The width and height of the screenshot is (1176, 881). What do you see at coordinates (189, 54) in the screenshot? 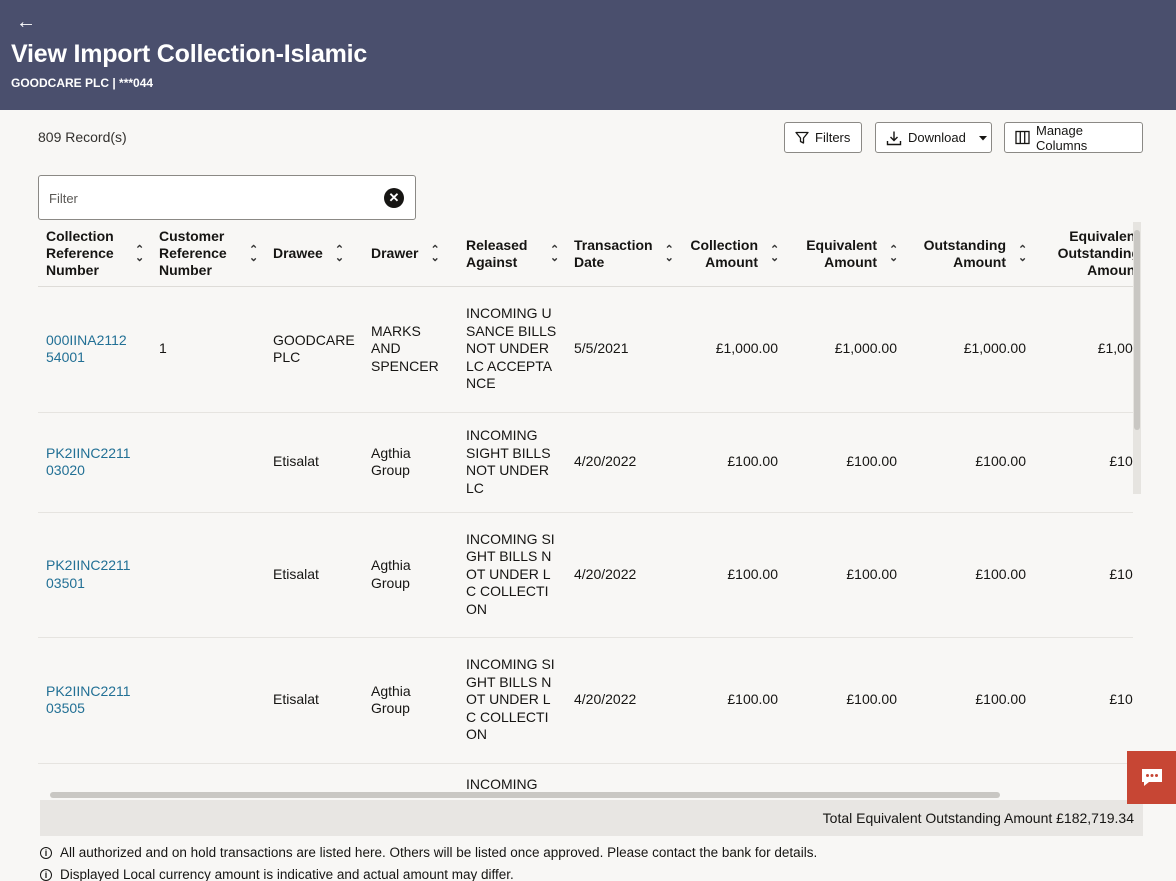
I see `page-title: View Import Collection-Islamic` at bounding box center [189, 54].